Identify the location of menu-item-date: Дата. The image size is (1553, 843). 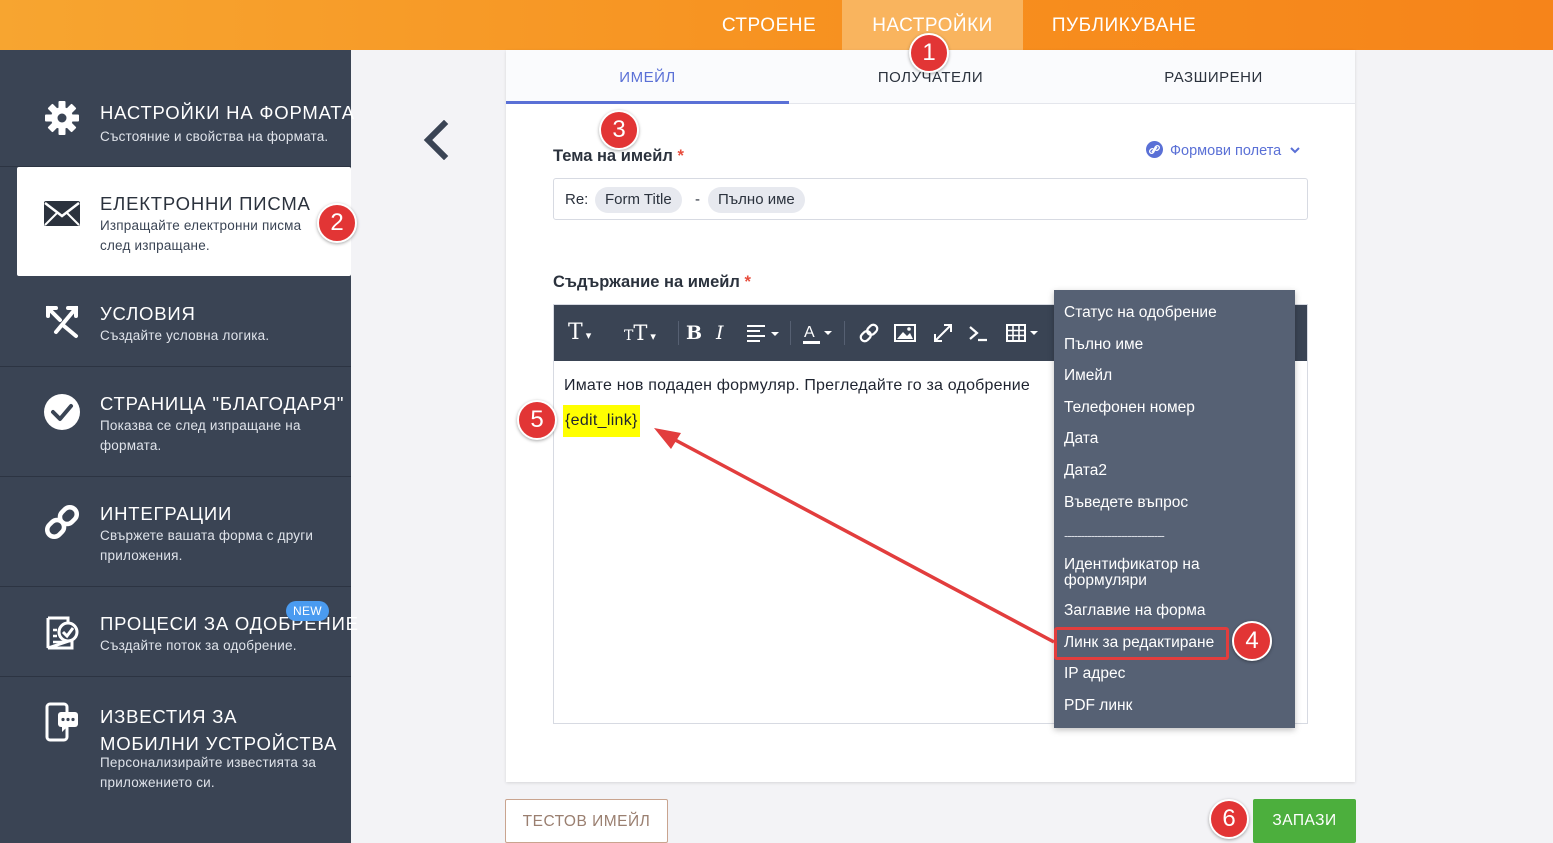
(1175, 439).